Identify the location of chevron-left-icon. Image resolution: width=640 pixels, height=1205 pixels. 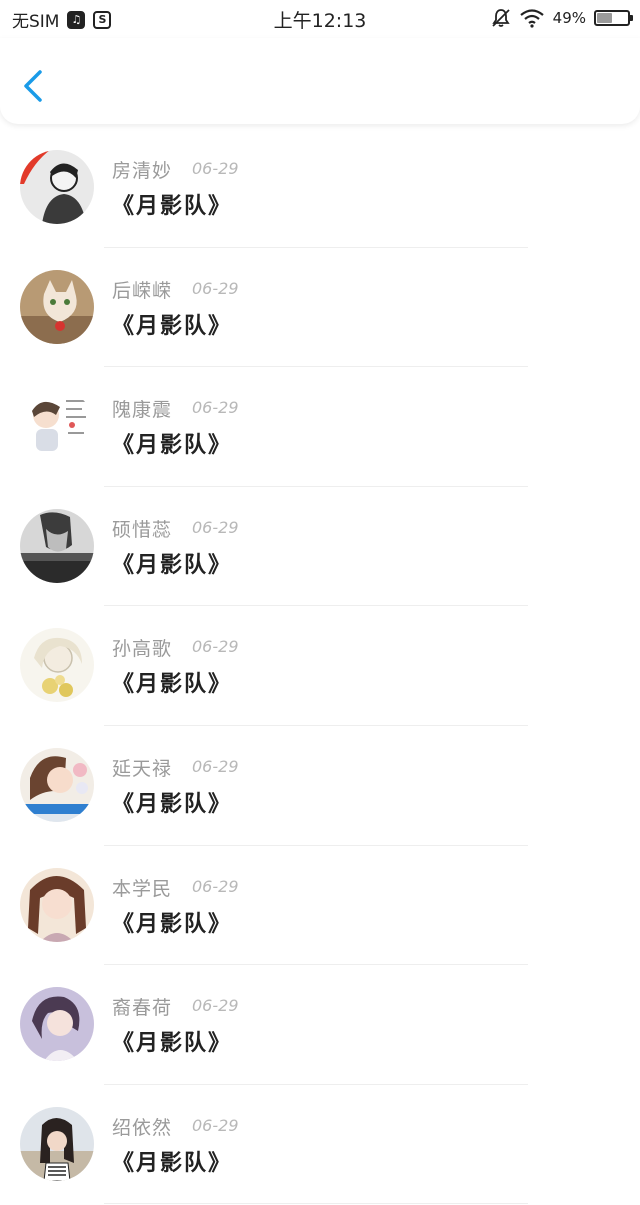
(33, 86).